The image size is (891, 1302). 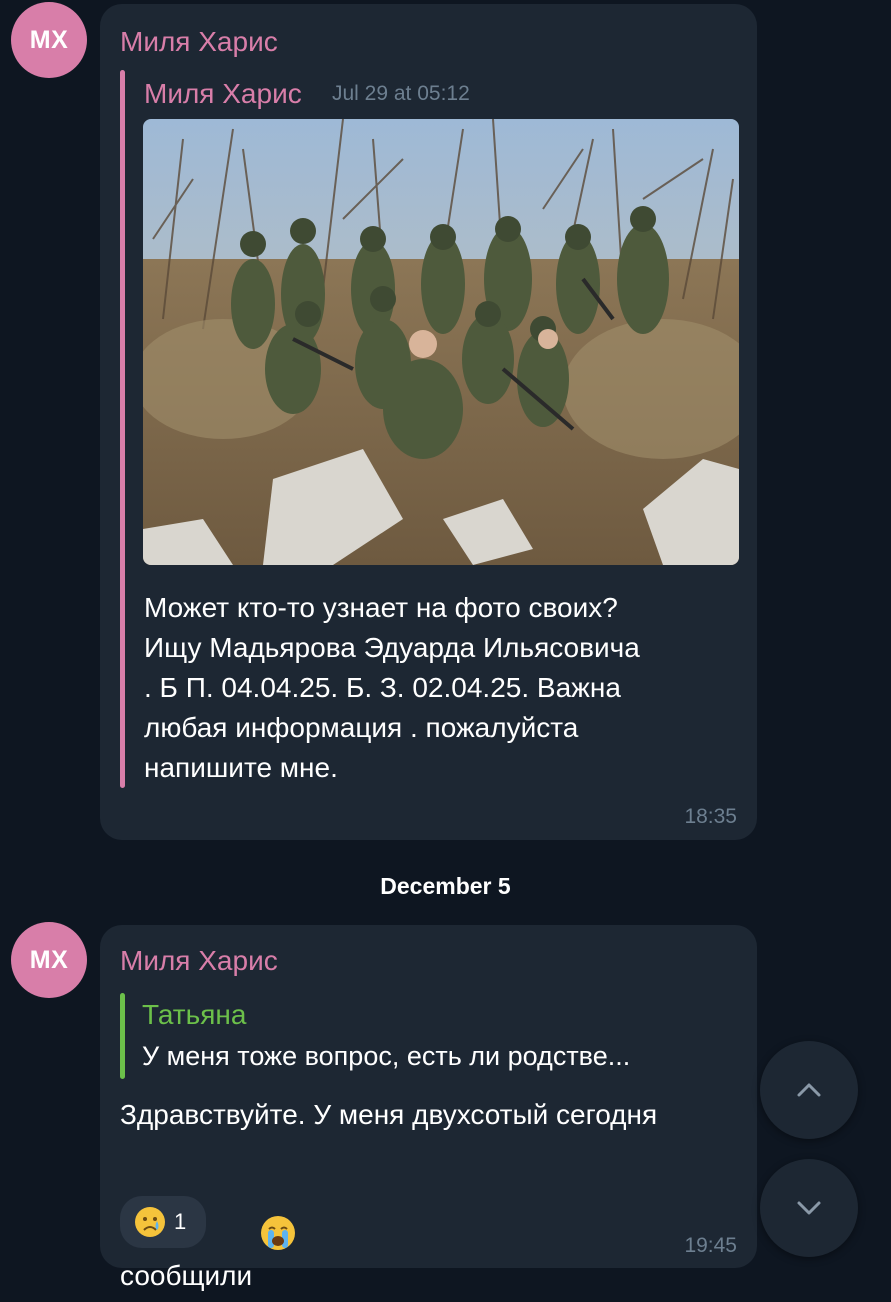 I want to click on date-separator: December 5, so click(x=445, y=886).